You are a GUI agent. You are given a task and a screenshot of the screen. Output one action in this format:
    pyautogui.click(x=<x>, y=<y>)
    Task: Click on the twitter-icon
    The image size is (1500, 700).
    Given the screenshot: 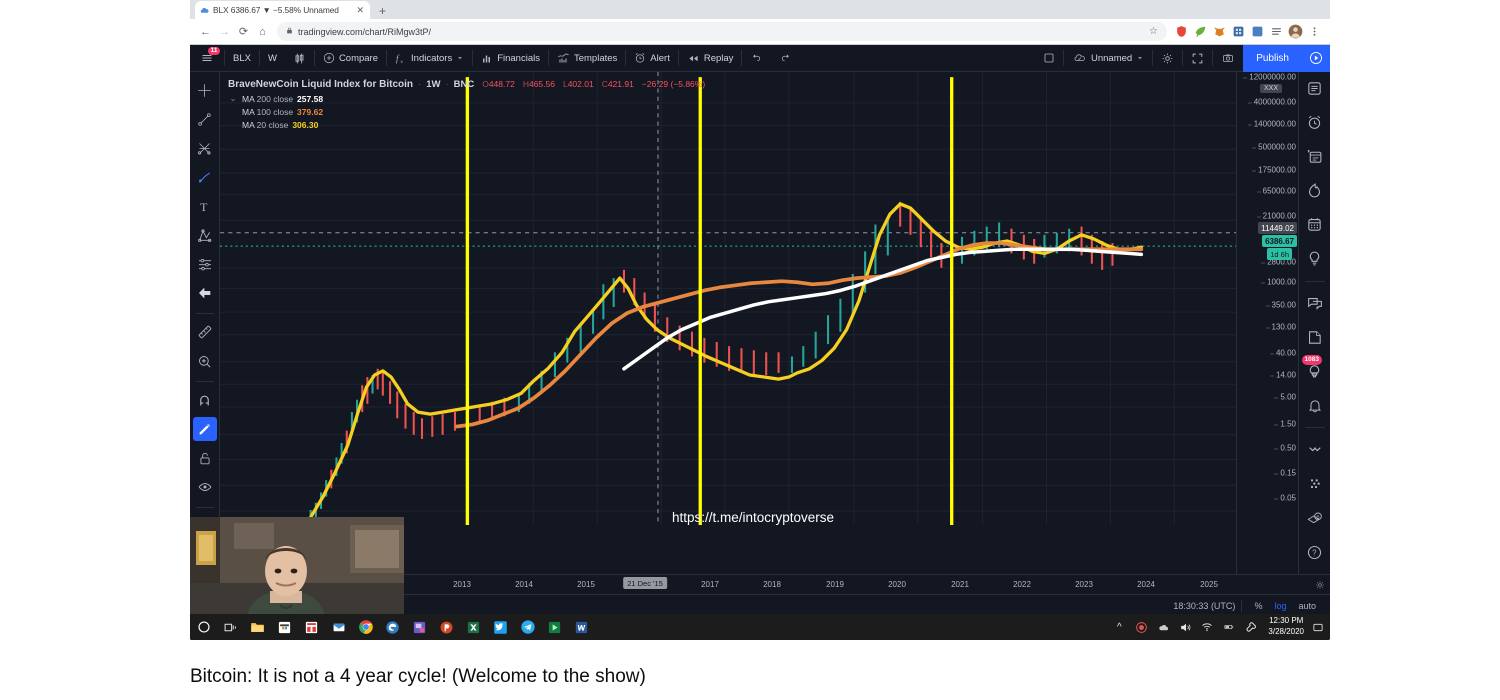 What is the action you would take?
    pyautogui.click(x=500, y=627)
    